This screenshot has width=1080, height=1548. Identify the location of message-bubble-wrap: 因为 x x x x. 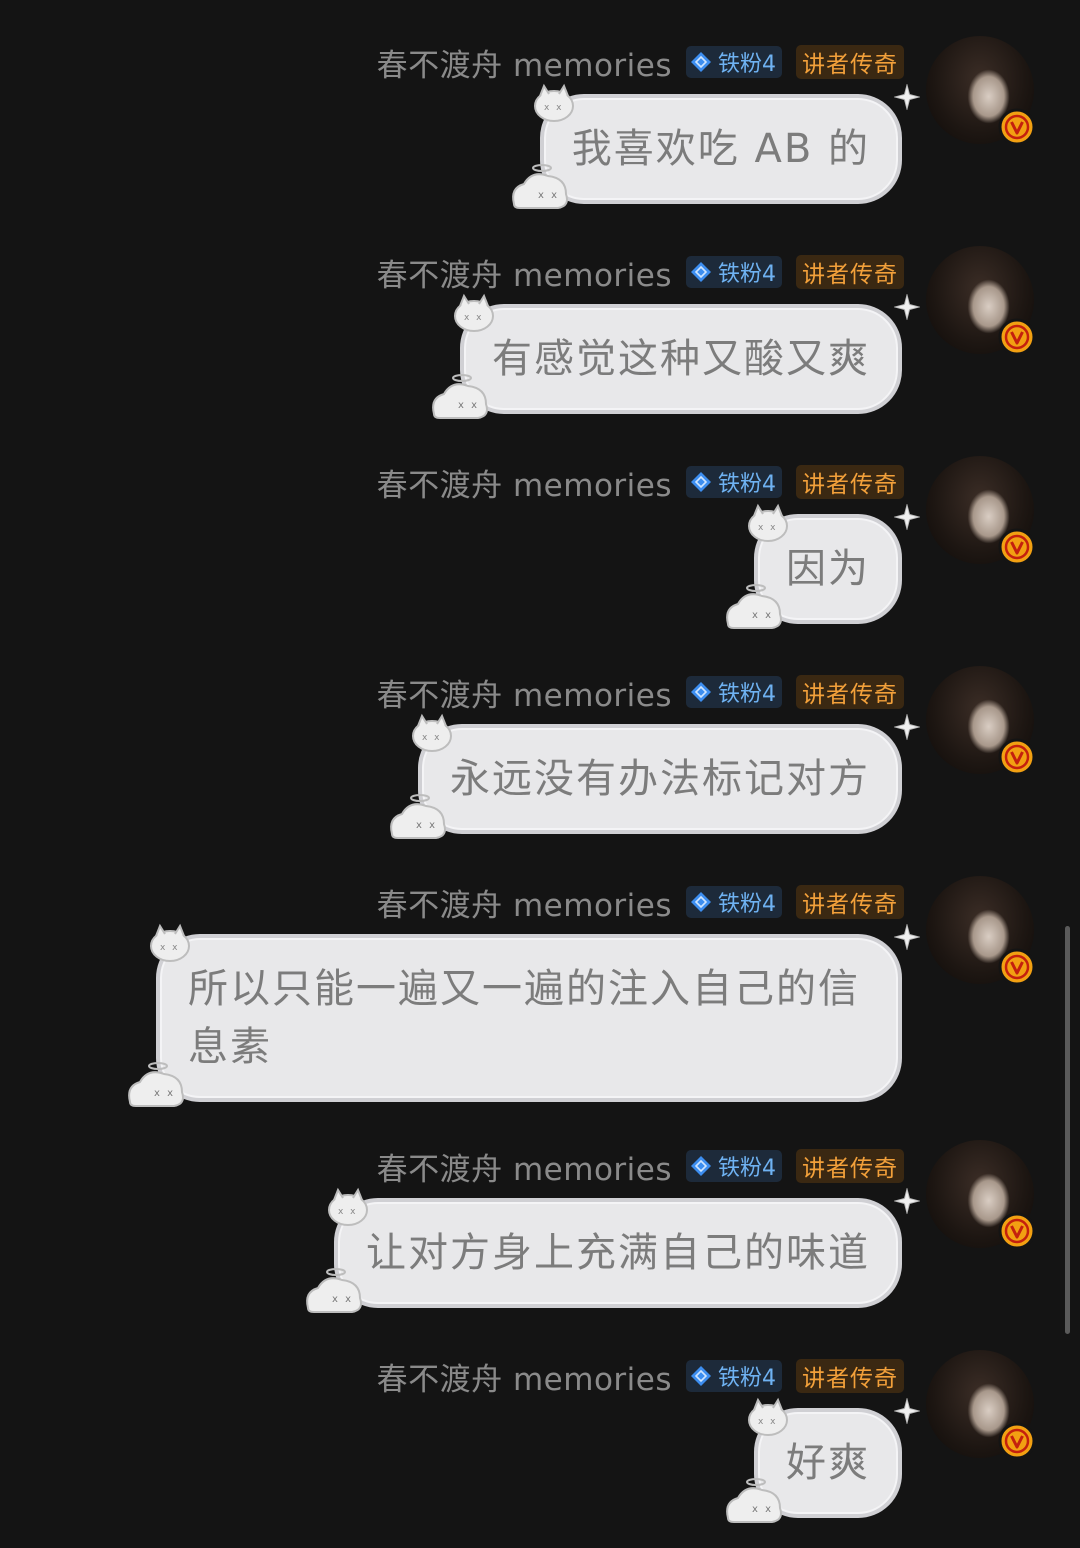
(823, 566).